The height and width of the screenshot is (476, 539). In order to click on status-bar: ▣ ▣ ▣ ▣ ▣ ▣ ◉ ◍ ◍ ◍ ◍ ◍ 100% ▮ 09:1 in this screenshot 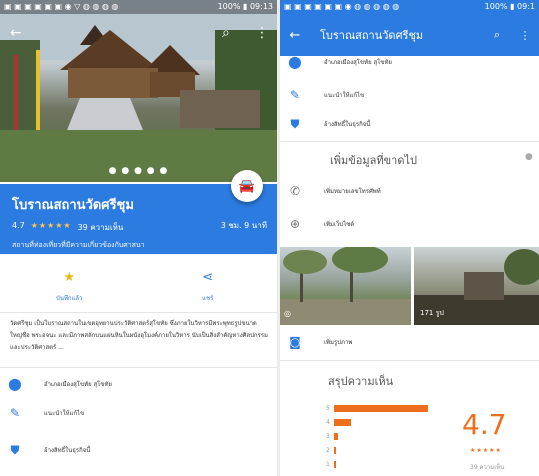, I will do `click(409, 7)`.